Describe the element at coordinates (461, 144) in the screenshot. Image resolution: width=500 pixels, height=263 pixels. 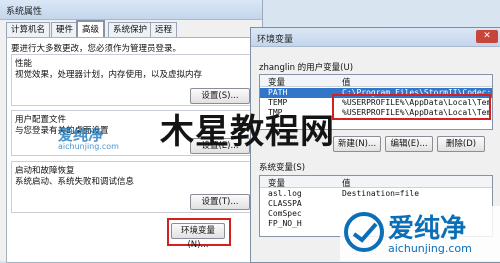
I see `delete-user-var-button: 删除(D)` at that location.